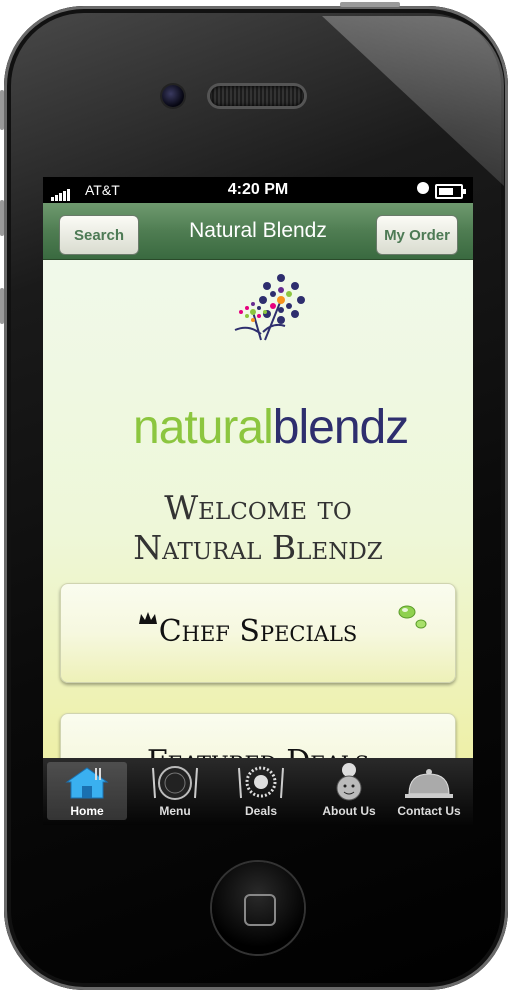 The height and width of the screenshot is (996, 515). I want to click on welcome-heading: Welcome to Natural Blendz, so click(258, 528).